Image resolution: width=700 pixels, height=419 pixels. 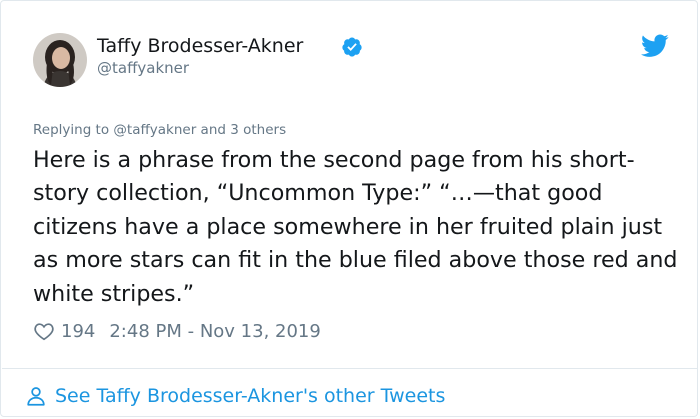 What do you see at coordinates (36, 396) in the screenshot?
I see `person-icon` at bounding box center [36, 396].